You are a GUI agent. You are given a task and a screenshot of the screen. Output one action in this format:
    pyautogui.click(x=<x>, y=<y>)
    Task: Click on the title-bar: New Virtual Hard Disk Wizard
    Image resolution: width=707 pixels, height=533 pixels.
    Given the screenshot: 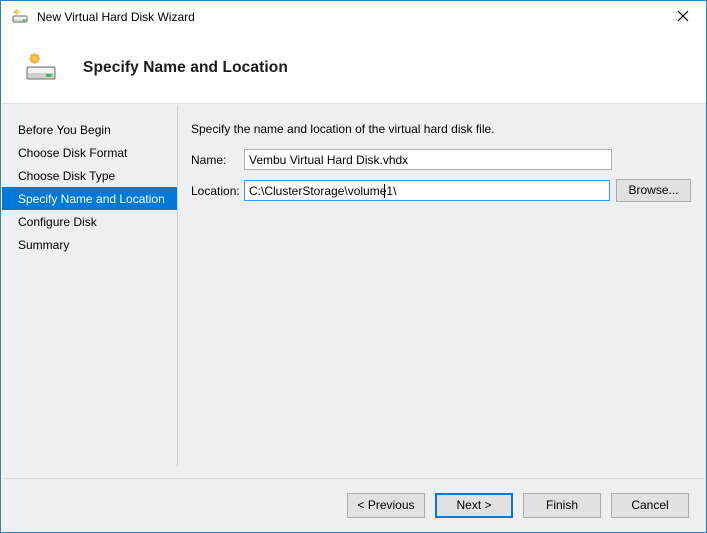 What is the action you would take?
    pyautogui.click(x=353, y=16)
    